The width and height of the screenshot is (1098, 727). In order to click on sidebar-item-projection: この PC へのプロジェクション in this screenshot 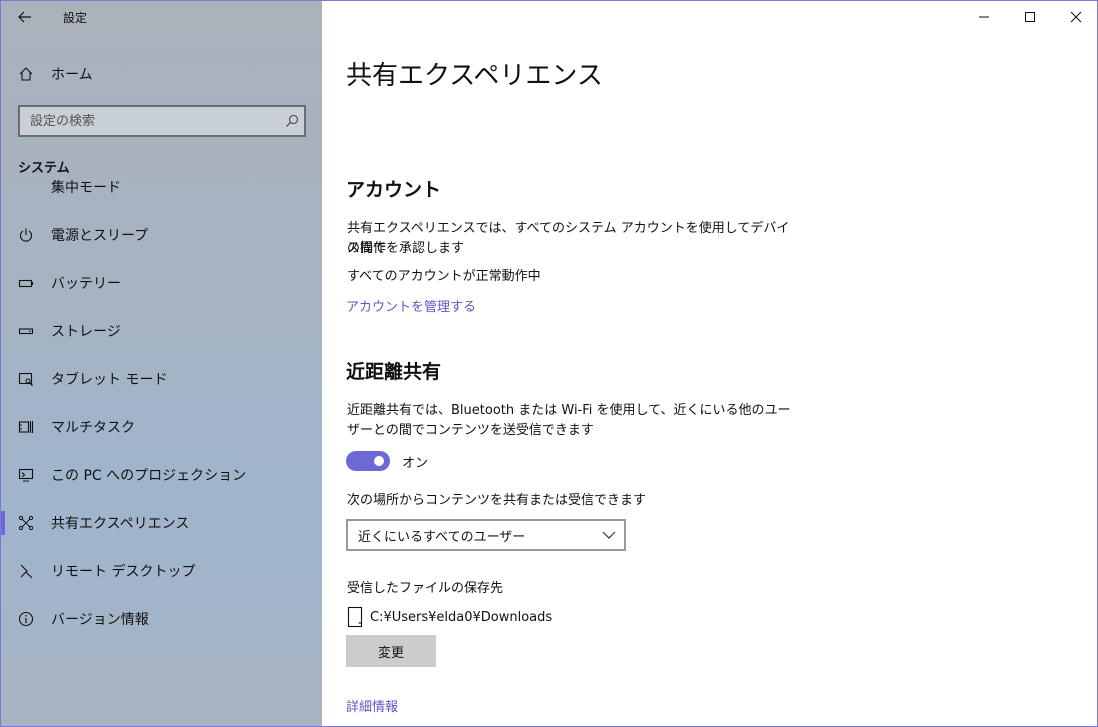, I will do `click(161, 475)`.